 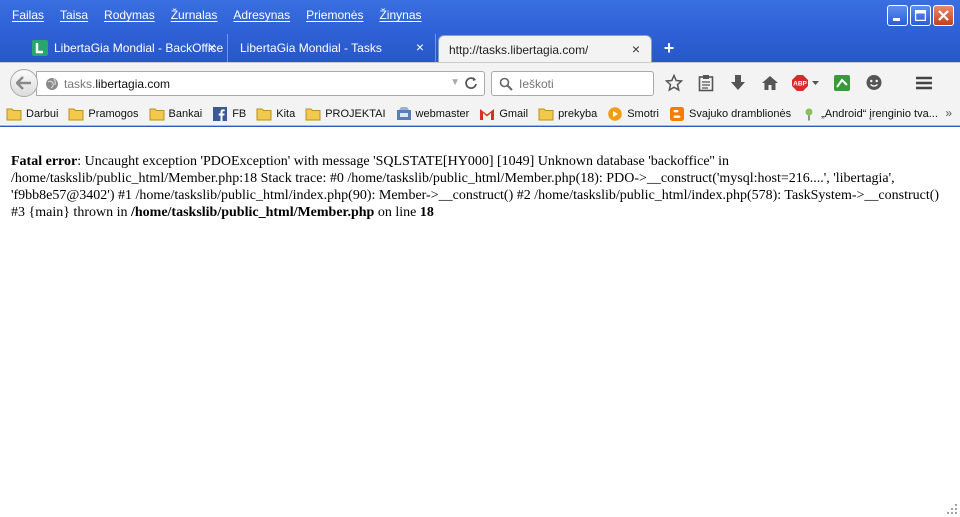 What do you see at coordinates (42, 113) in the screenshot?
I see `bookmark-label: Darbui` at bounding box center [42, 113].